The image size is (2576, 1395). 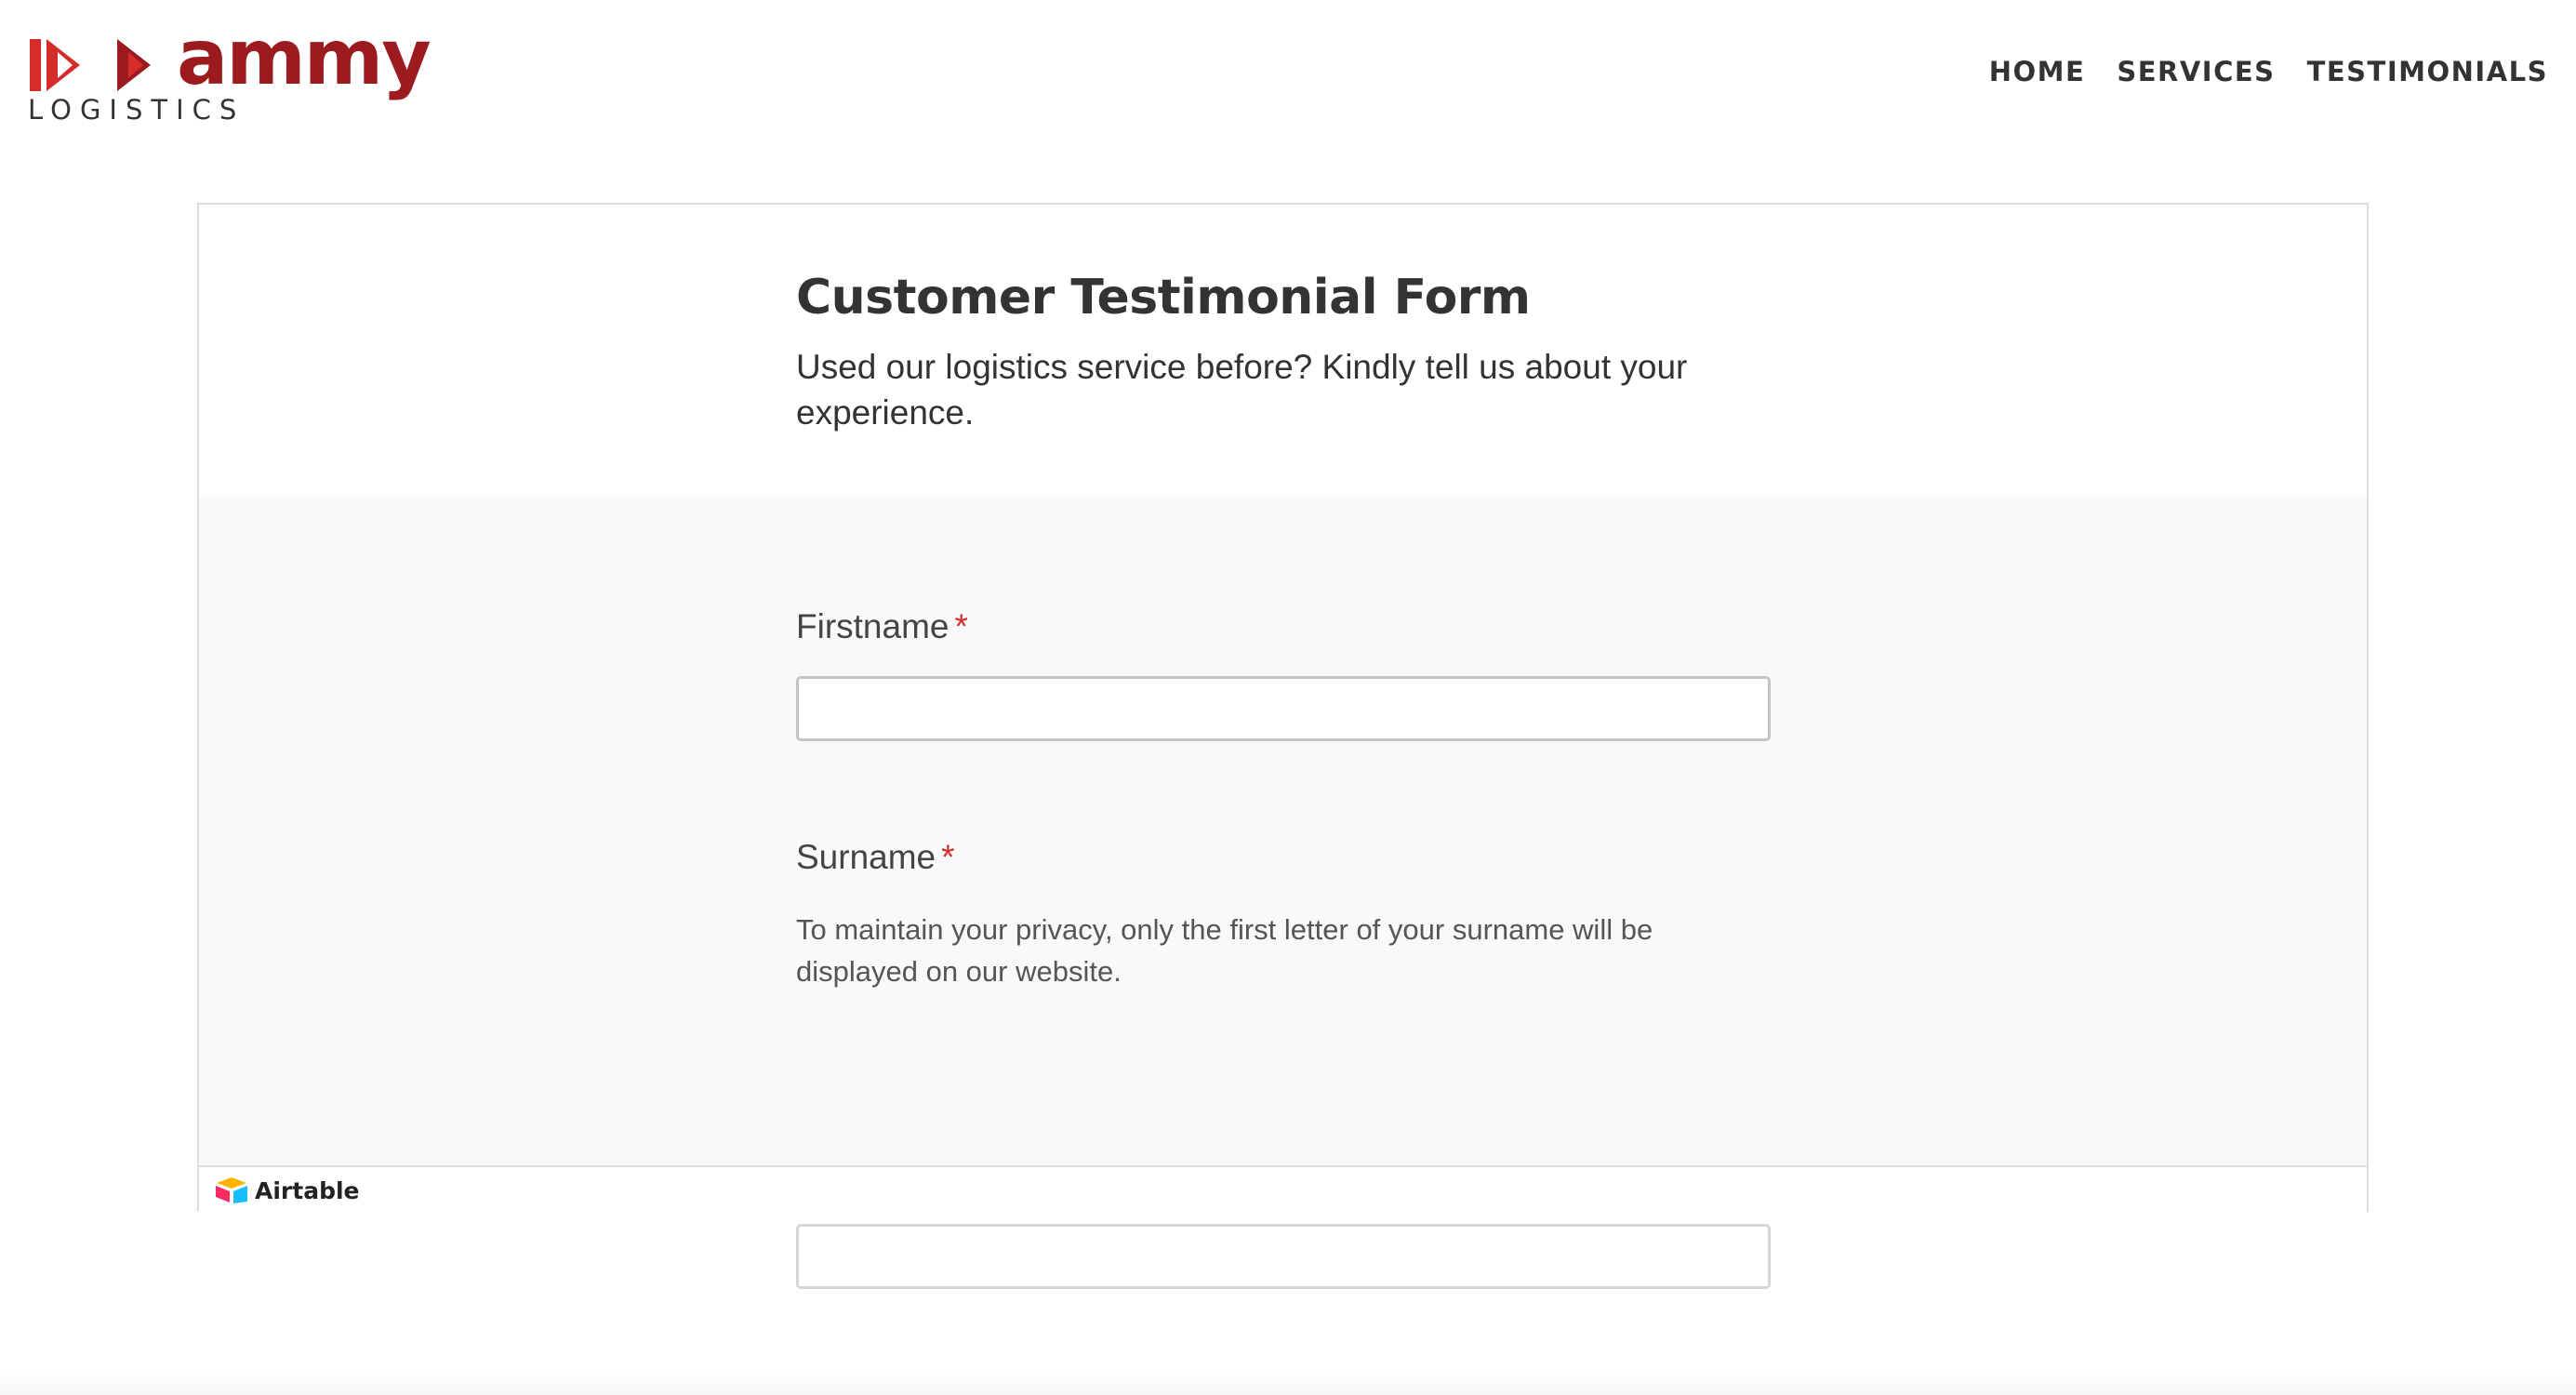 I want to click on logo-arrows-icon, so click(x=90, y=65).